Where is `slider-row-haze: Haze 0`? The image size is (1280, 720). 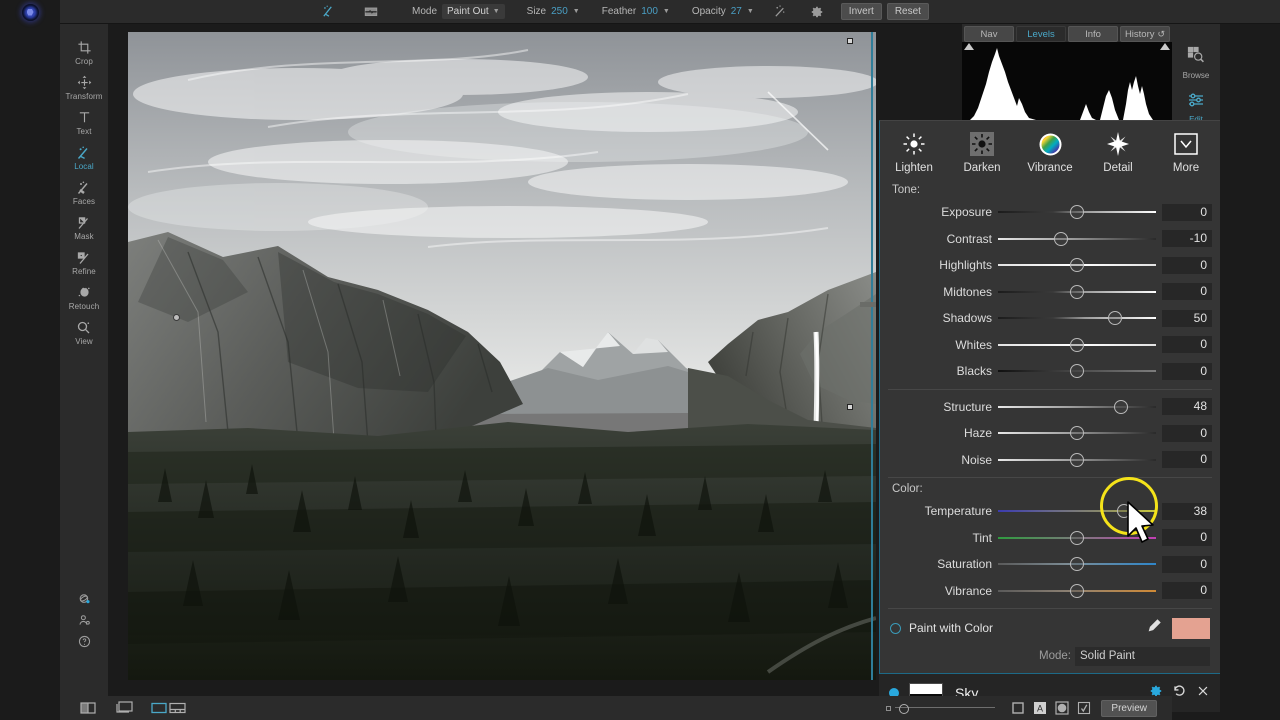
slider-row-haze: Haze 0 is located at coordinates (1050, 433).